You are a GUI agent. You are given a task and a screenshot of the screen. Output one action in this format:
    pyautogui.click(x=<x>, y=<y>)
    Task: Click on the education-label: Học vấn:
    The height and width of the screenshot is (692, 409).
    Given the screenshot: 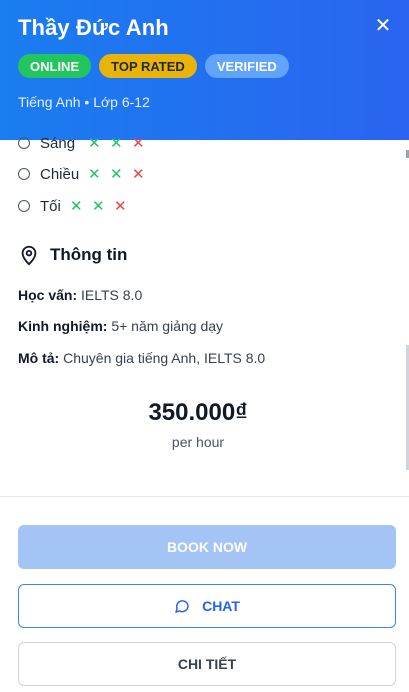 What is the action you would take?
    pyautogui.click(x=48, y=295)
    